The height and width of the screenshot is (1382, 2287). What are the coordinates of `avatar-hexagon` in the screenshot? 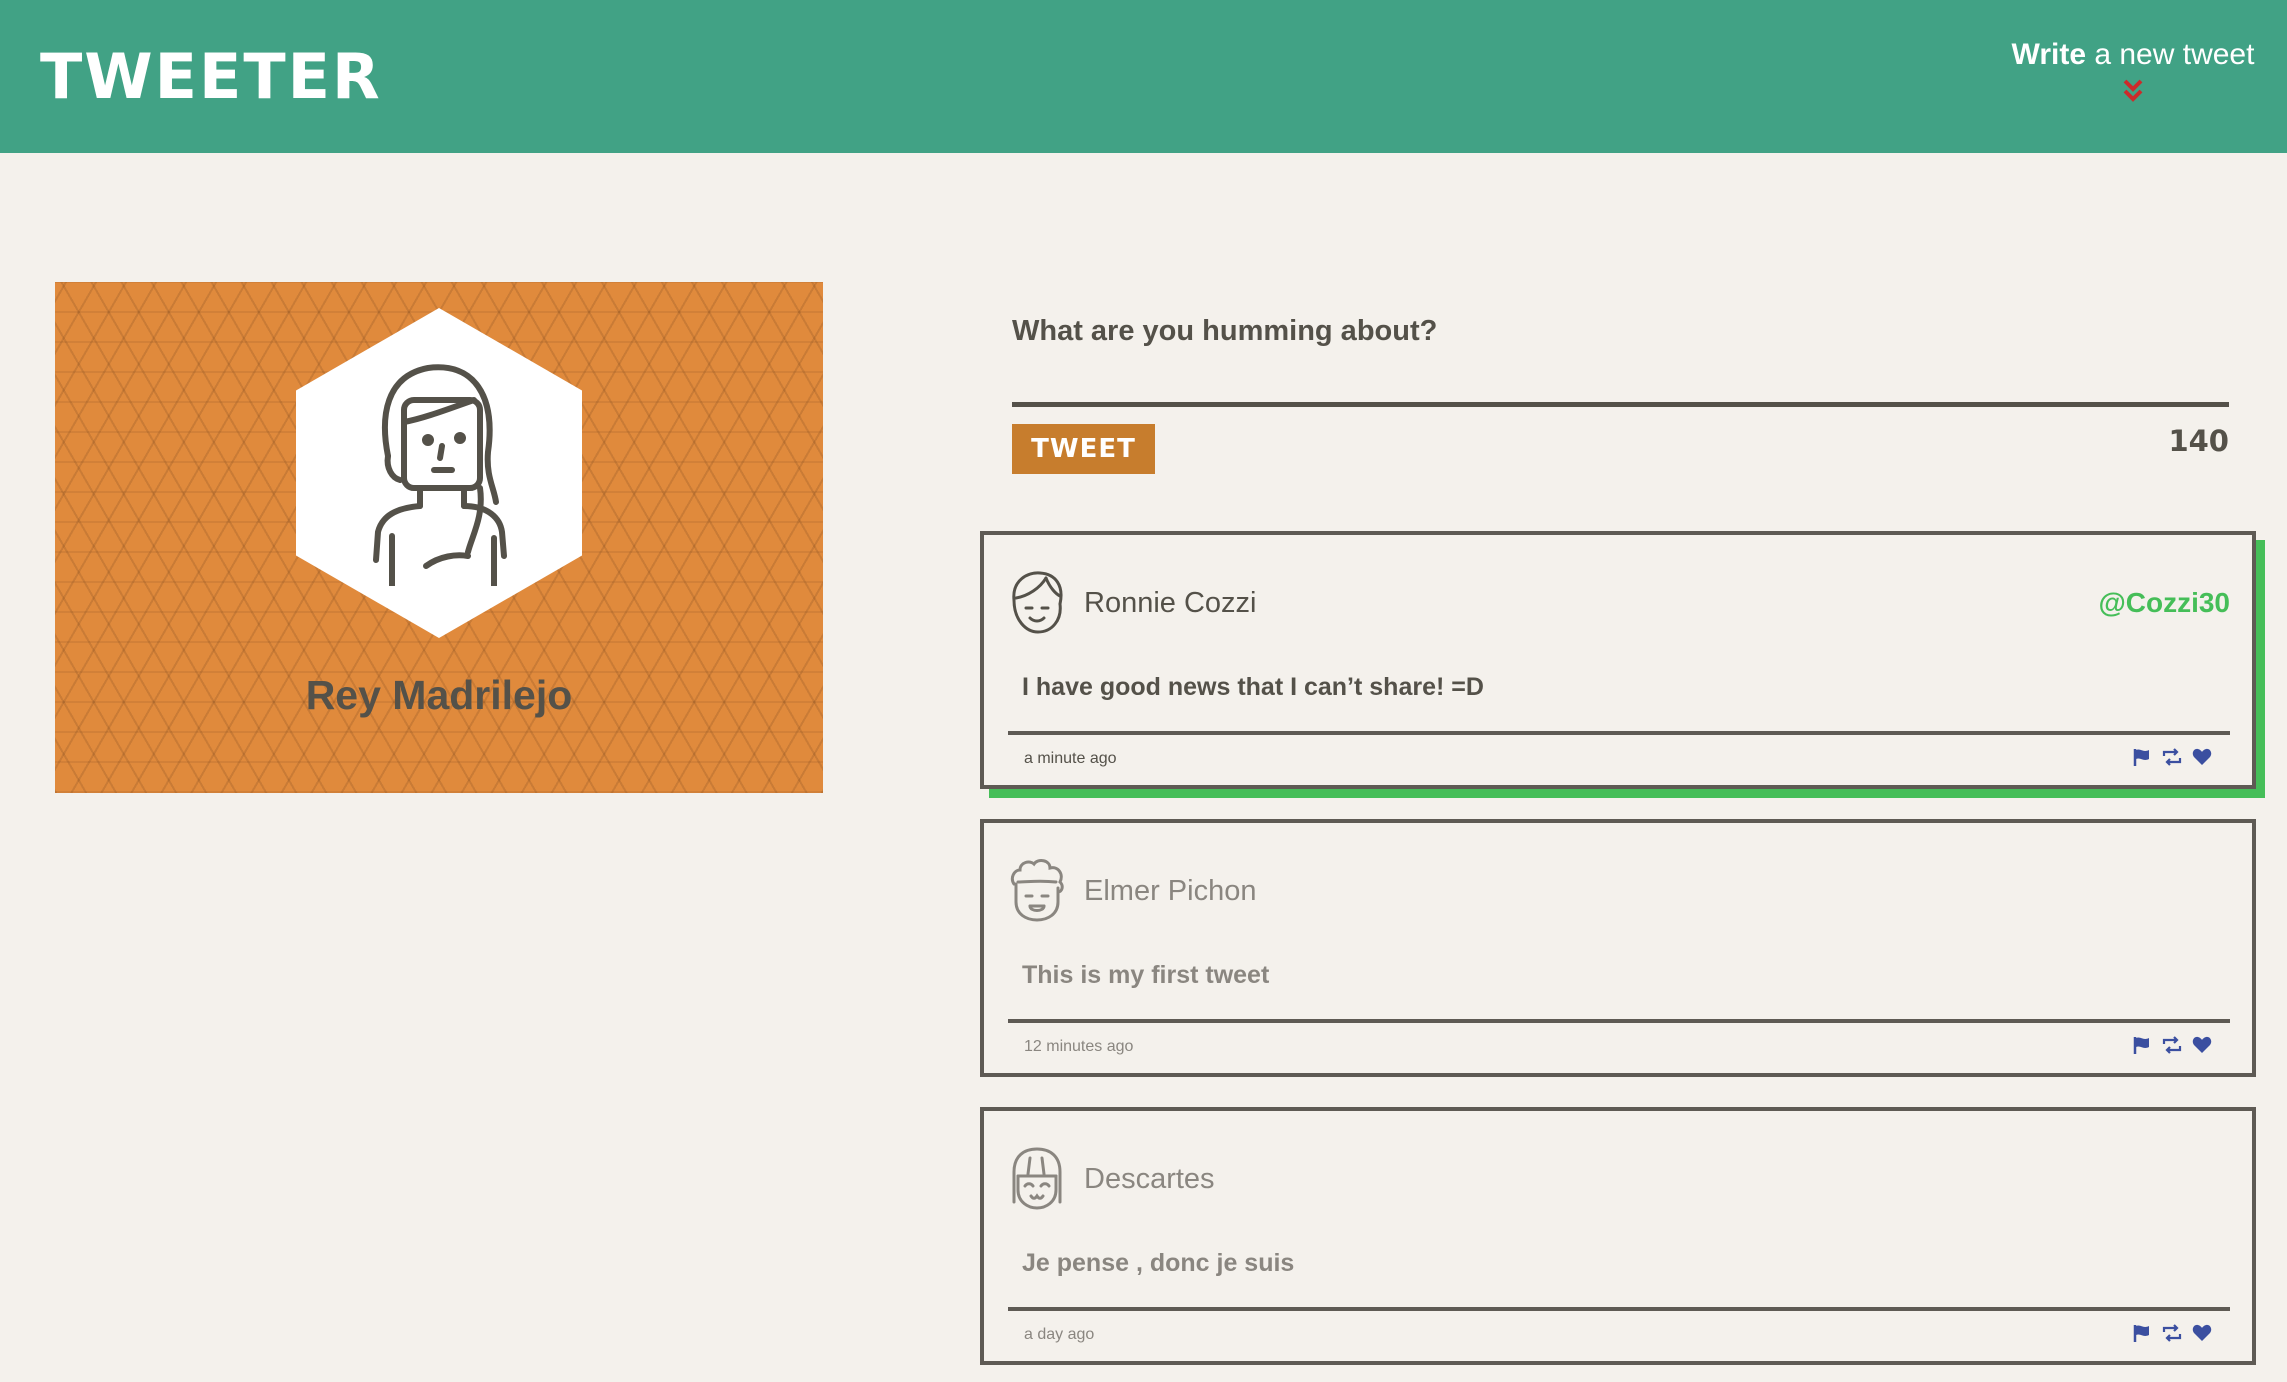 It's located at (439, 473).